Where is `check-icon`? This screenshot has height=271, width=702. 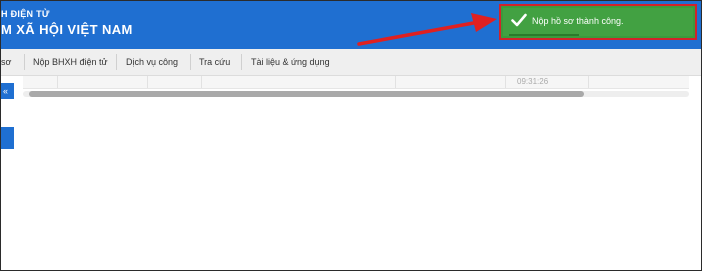 check-icon is located at coordinates (519, 20).